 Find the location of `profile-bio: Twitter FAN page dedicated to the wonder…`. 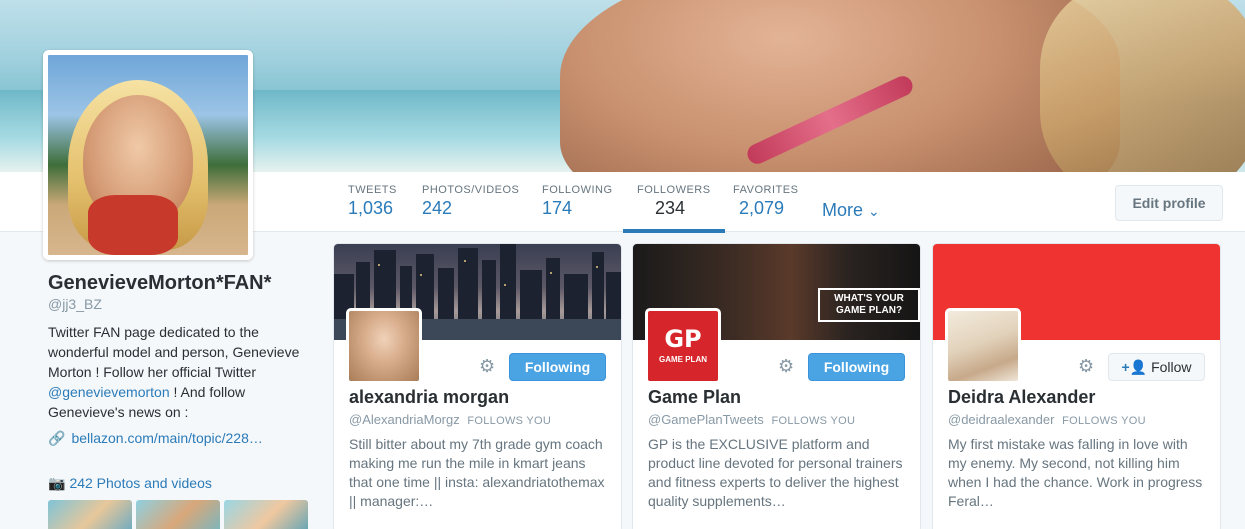

profile-bio: Twitter FAN page dedicated to the wonder… is located at coordinates (178, 372).